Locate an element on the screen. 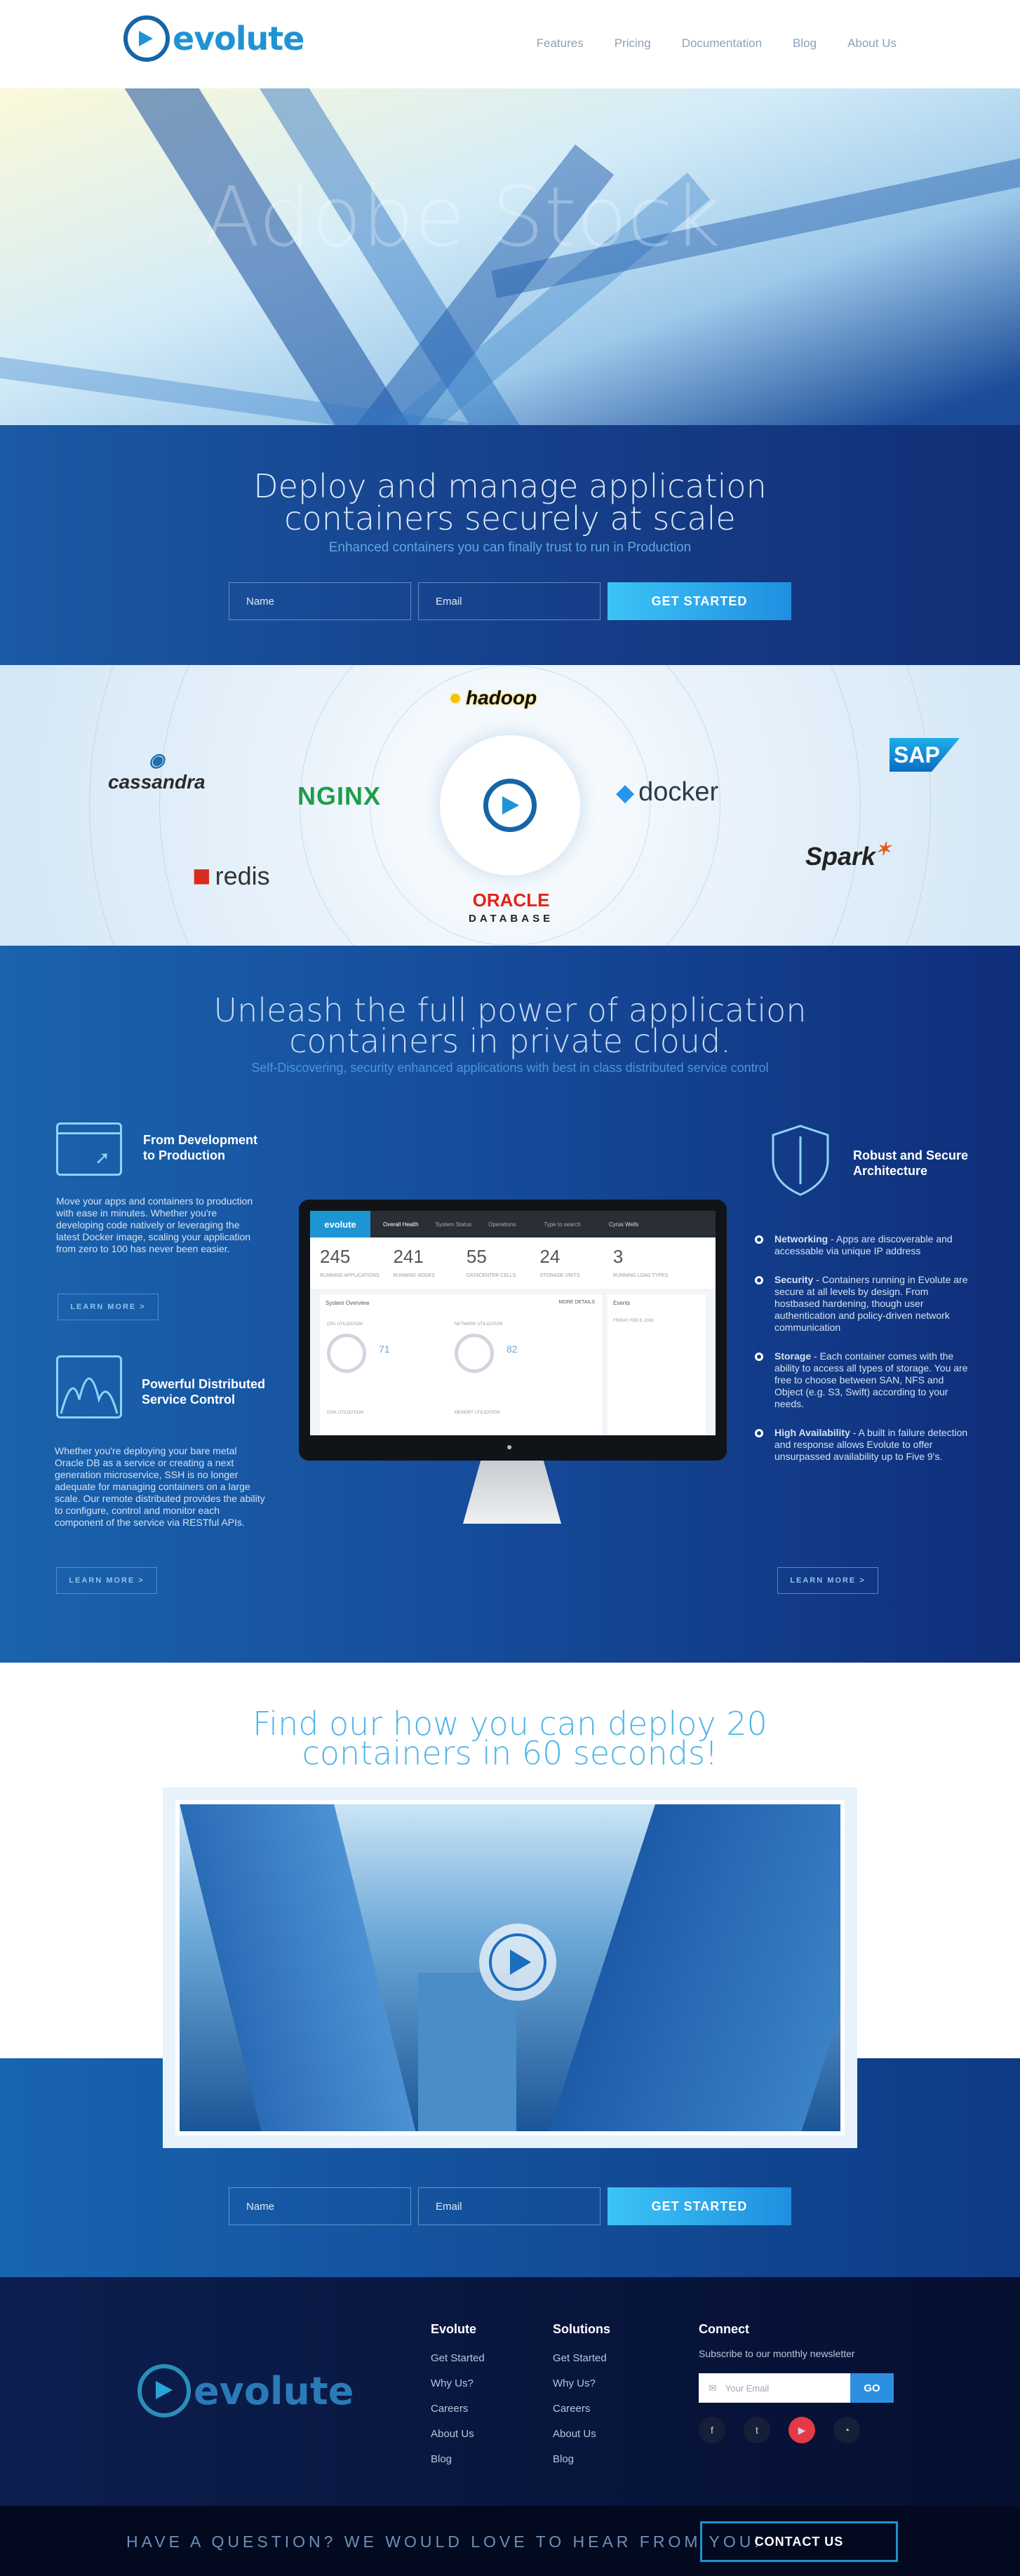  oracle-logo: ORACLE DATABASE is located at coordinates (511, 908).